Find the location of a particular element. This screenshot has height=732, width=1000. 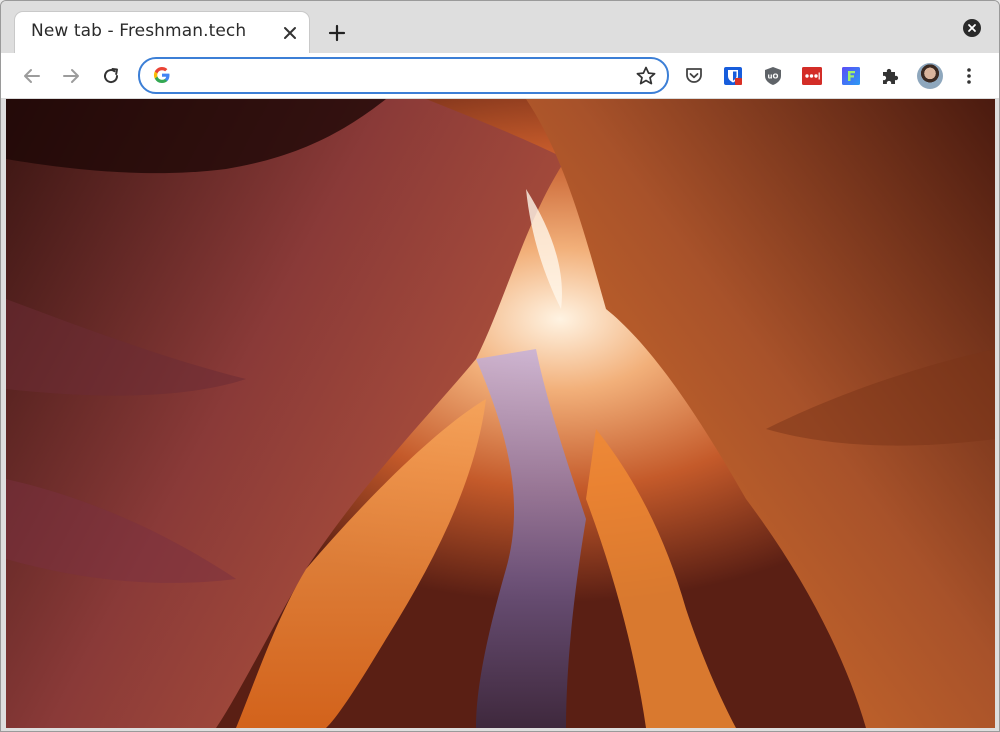

tab-close-icon is located at coordinates (290, 33).